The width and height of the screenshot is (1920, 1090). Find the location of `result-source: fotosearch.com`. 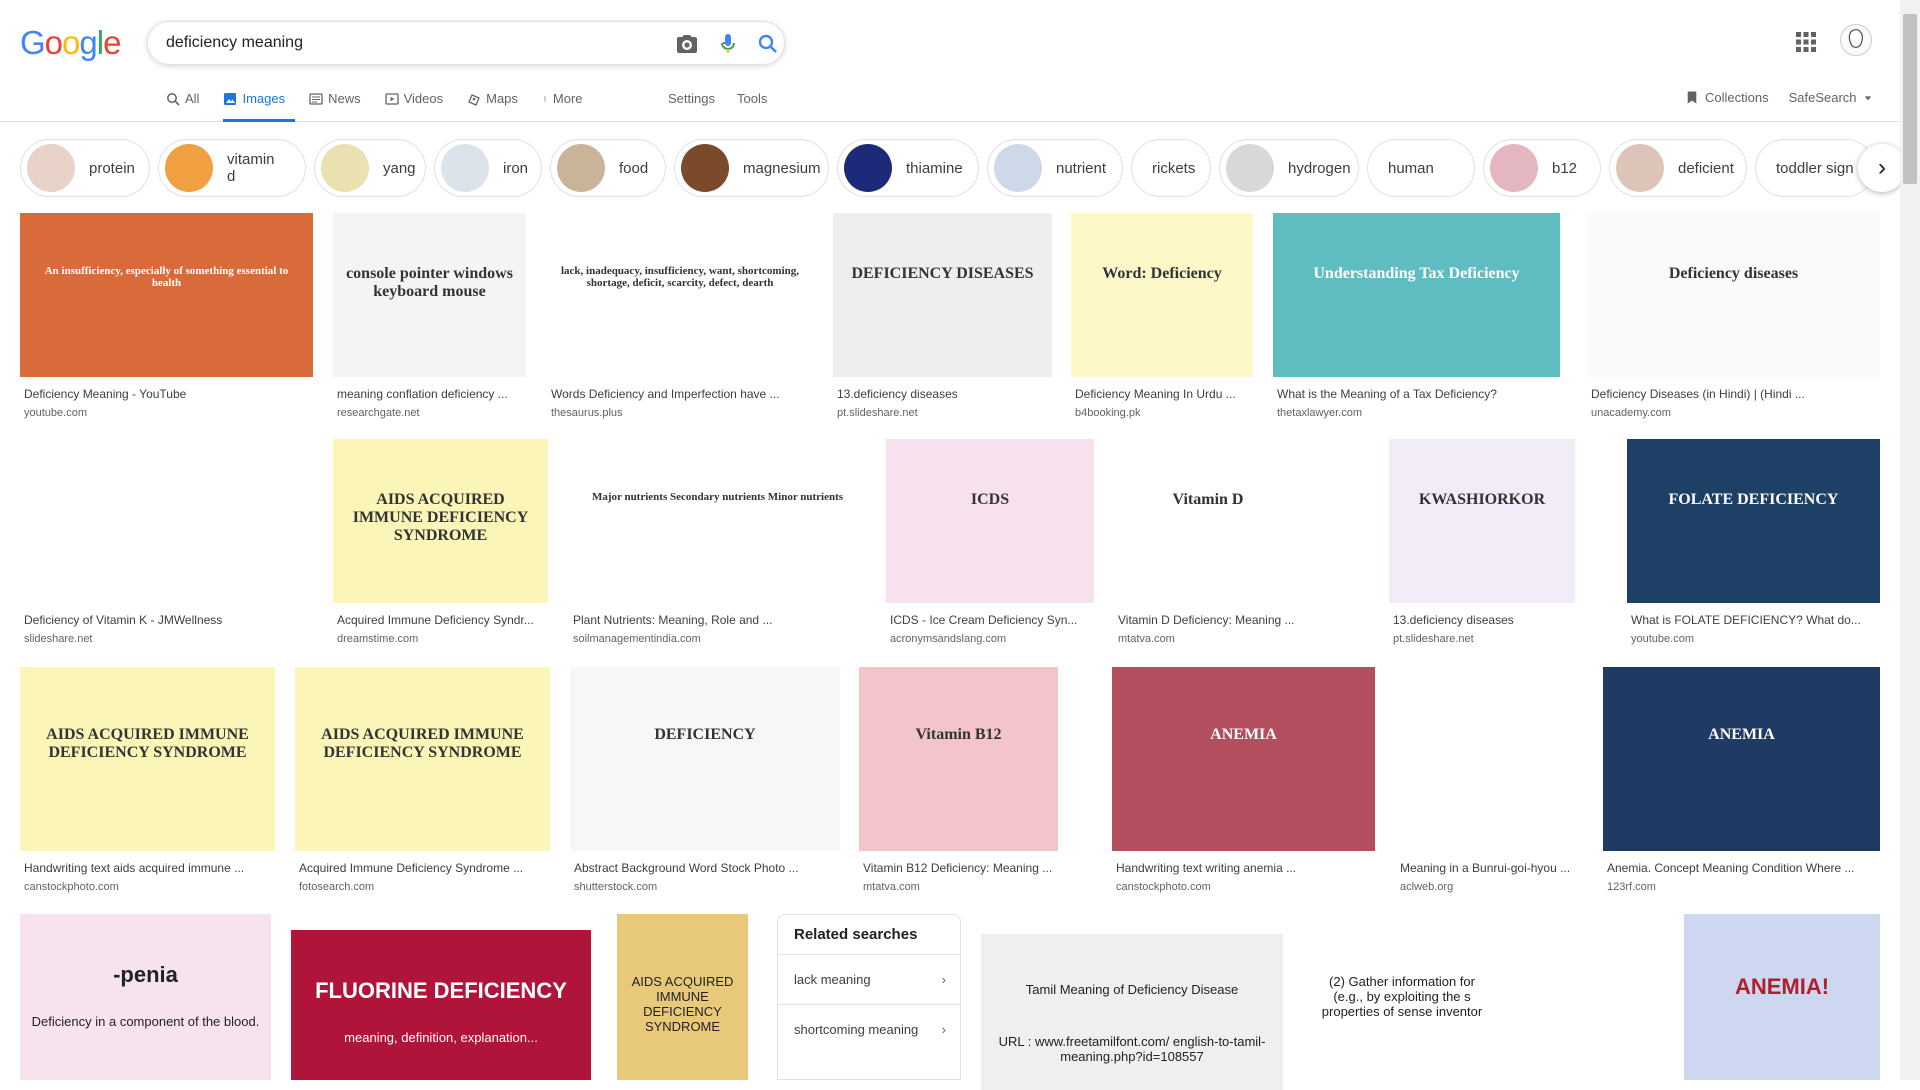

result-source: fotosearch.com is located at coordinates (422, 887).